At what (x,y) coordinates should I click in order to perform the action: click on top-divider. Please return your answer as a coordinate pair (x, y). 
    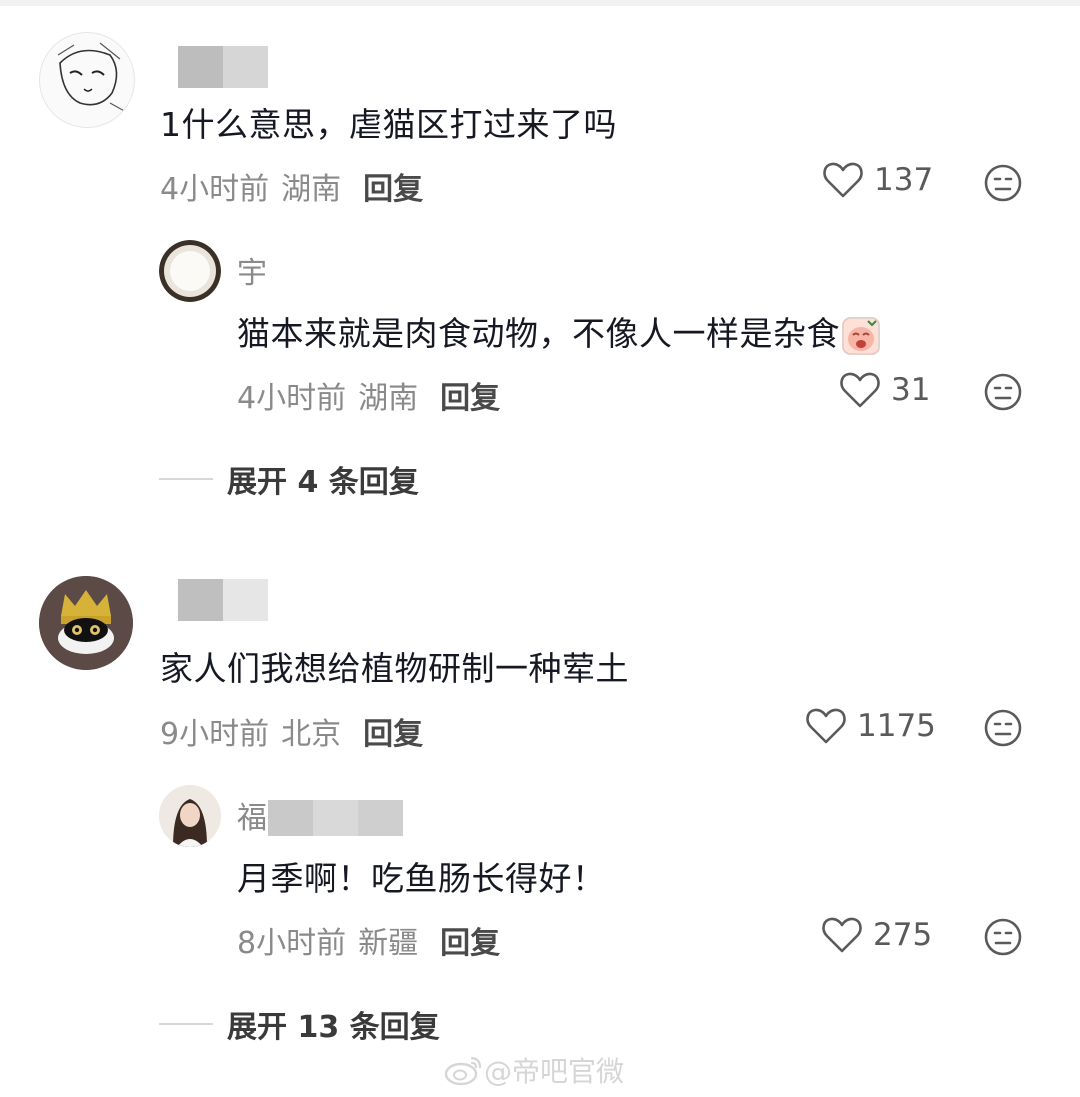
    Looking at the image, I should click on (540, 3).